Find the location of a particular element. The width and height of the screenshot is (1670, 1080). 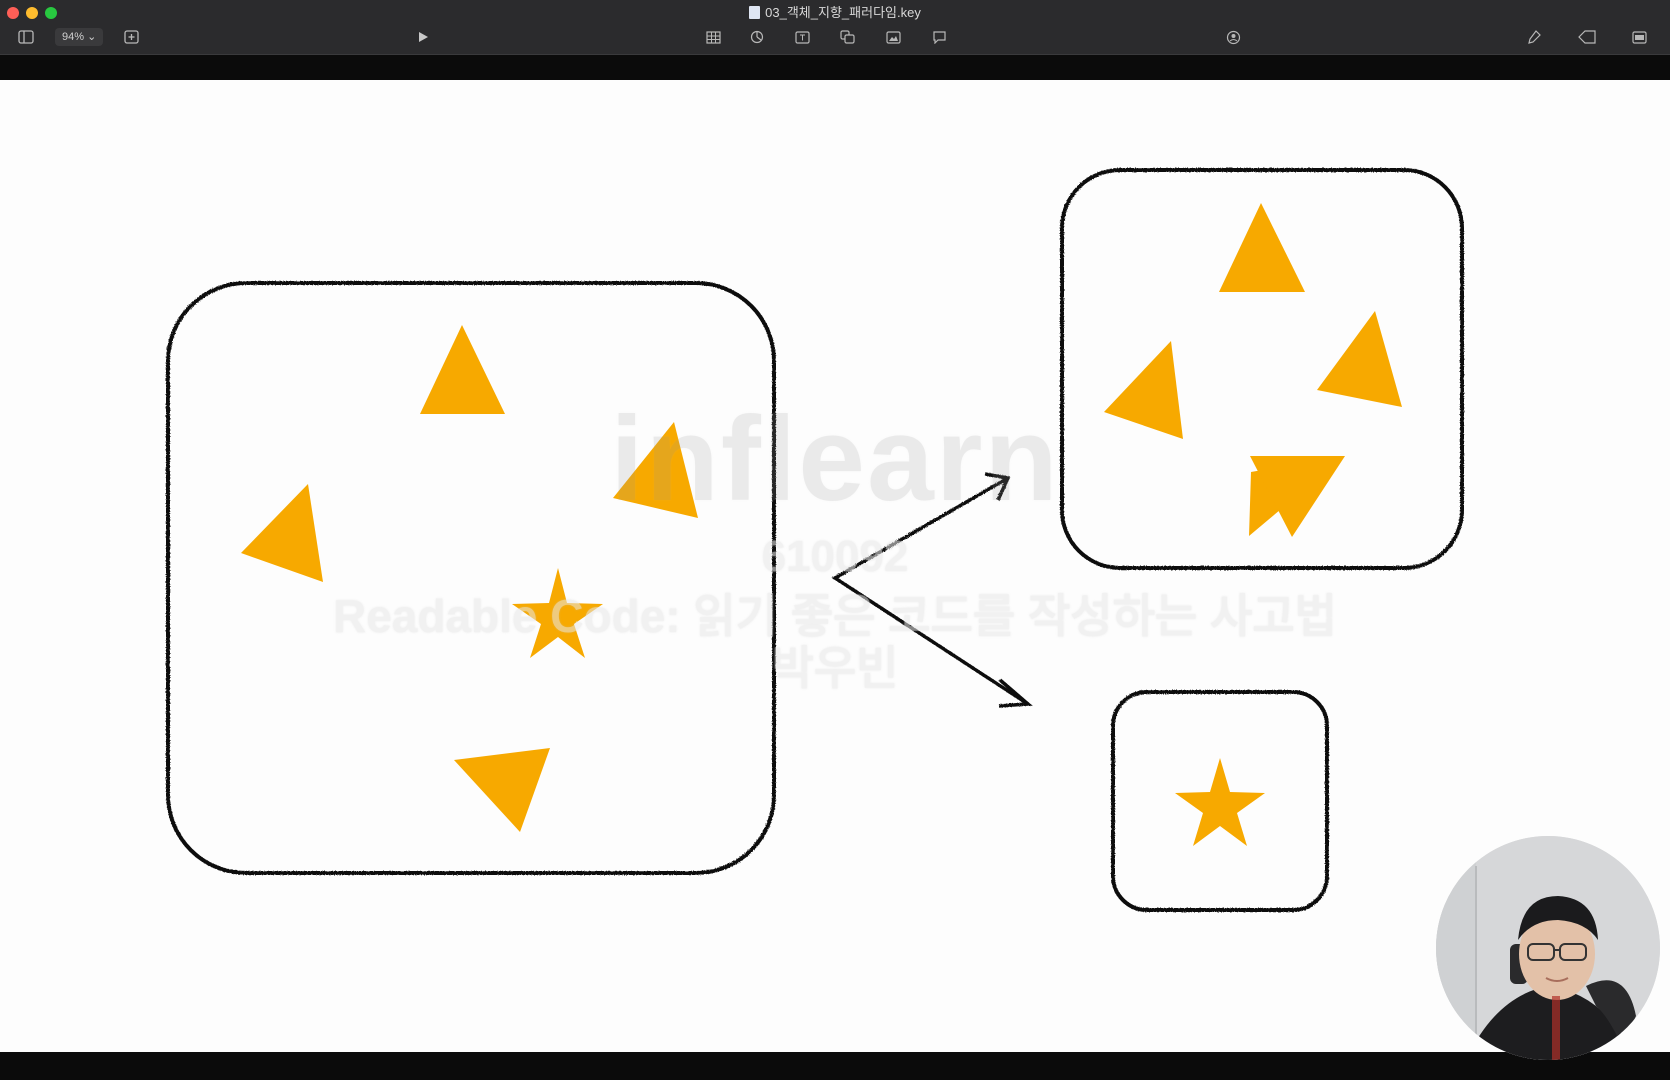

comment-button is located at coordinates (939, 37).